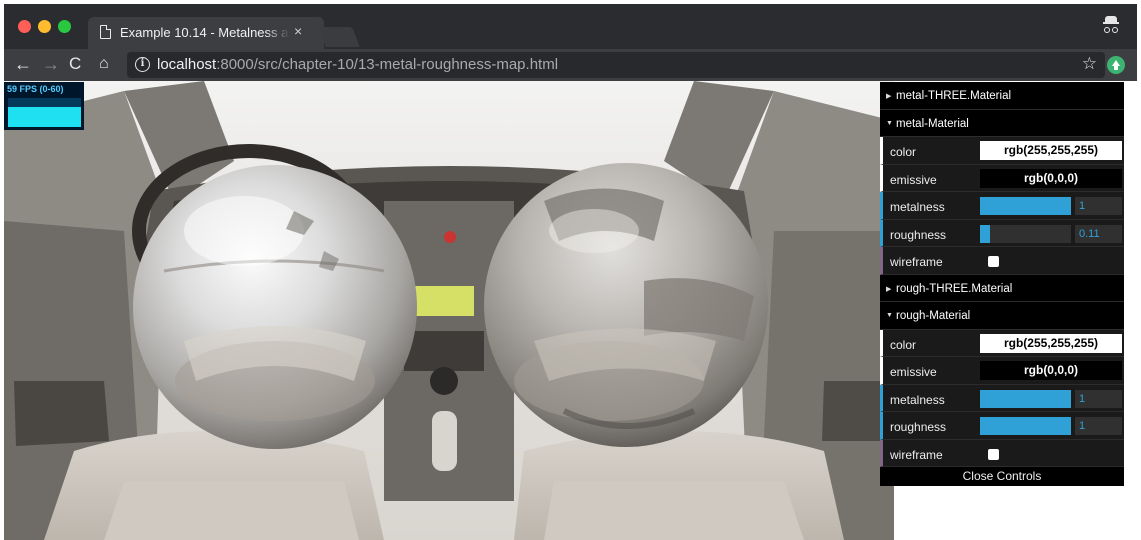 This screenshot has width=1141, height=540. I want to click on tab-title: Example 10.14 - Metalness and, so click(205, 32).